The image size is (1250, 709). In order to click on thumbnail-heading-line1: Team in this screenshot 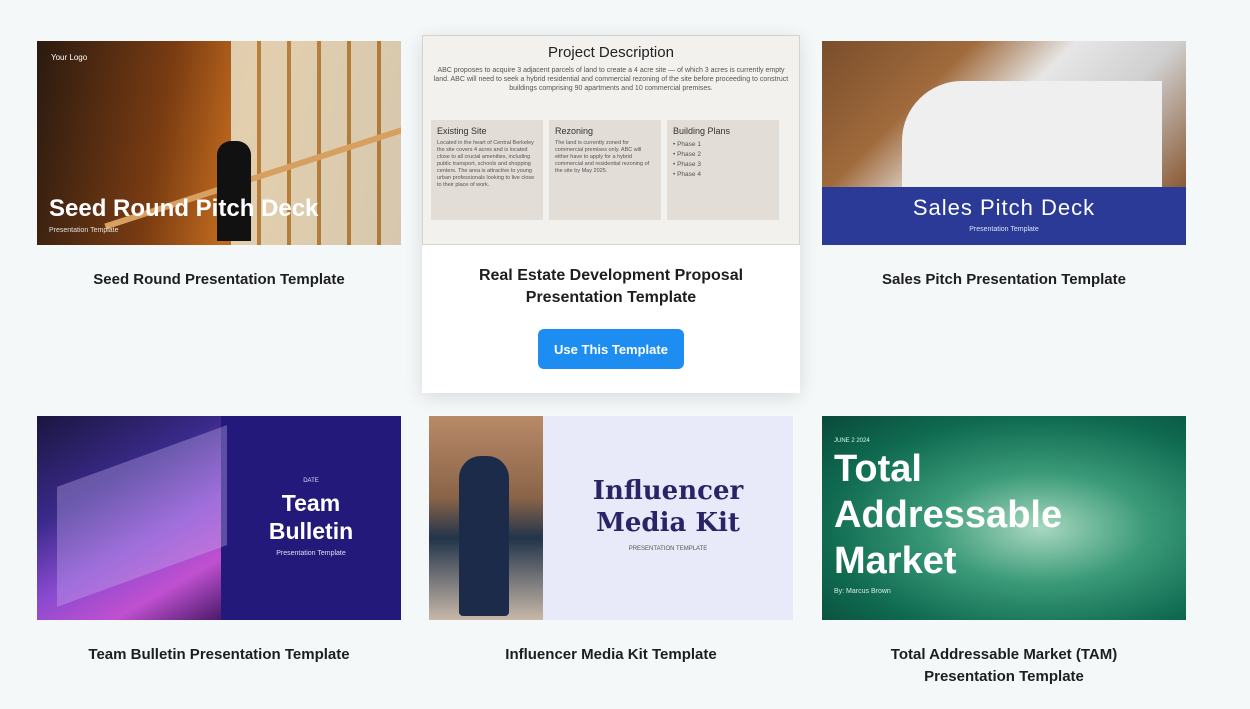, I will do `click(311, 503)`.